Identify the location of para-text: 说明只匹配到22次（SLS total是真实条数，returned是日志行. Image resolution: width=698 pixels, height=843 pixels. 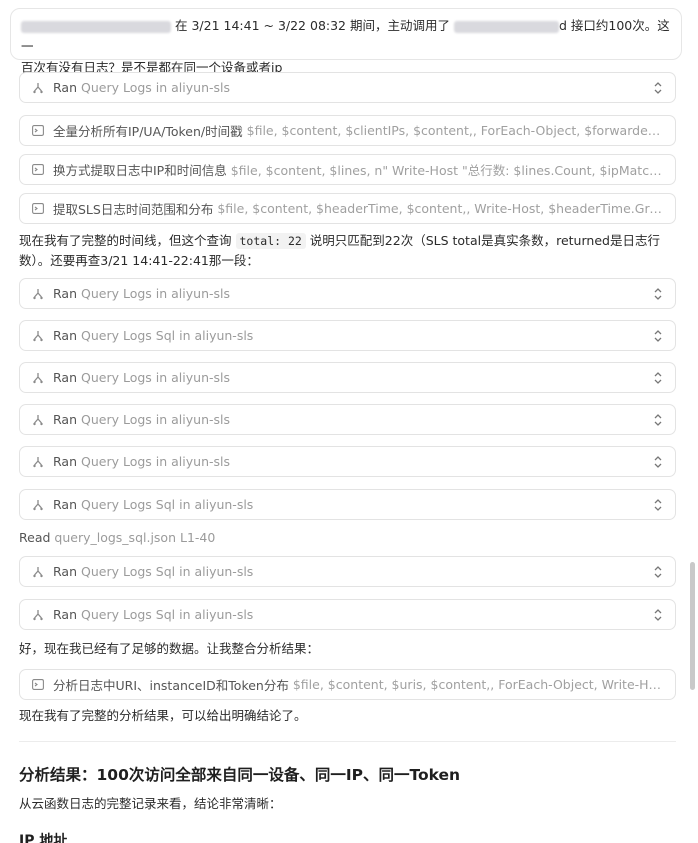
(484, 240).